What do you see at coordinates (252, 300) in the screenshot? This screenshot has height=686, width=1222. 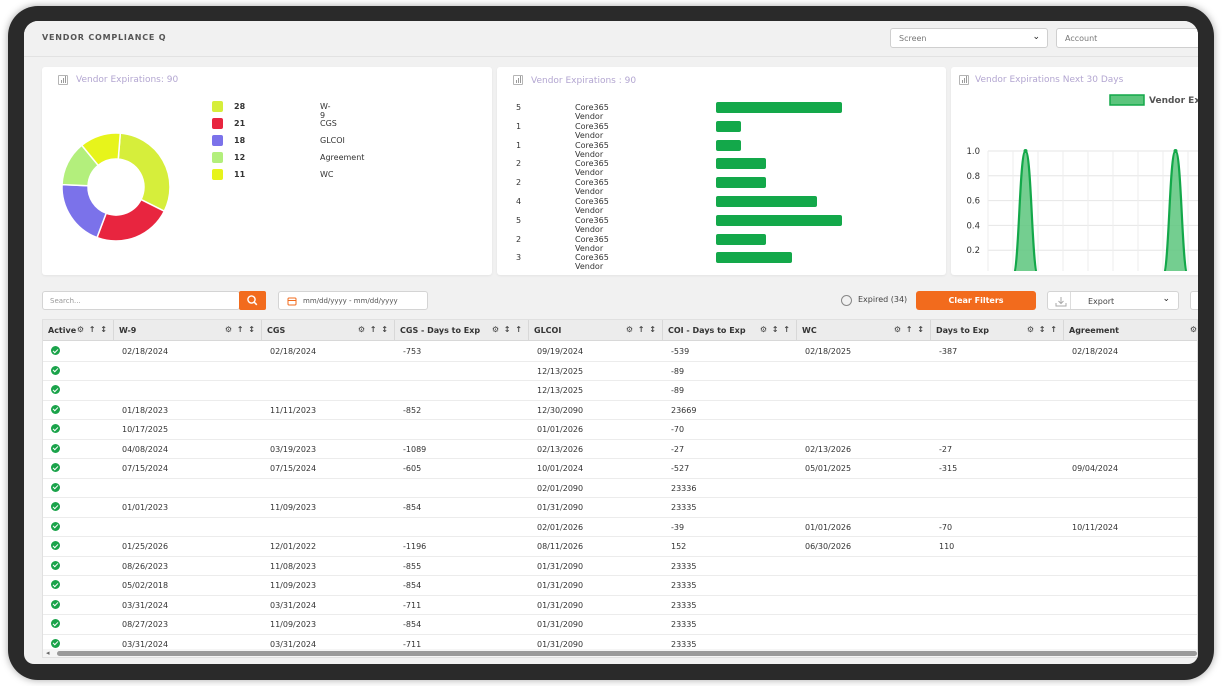 I see `search-button` at bounding box center [252, 300].